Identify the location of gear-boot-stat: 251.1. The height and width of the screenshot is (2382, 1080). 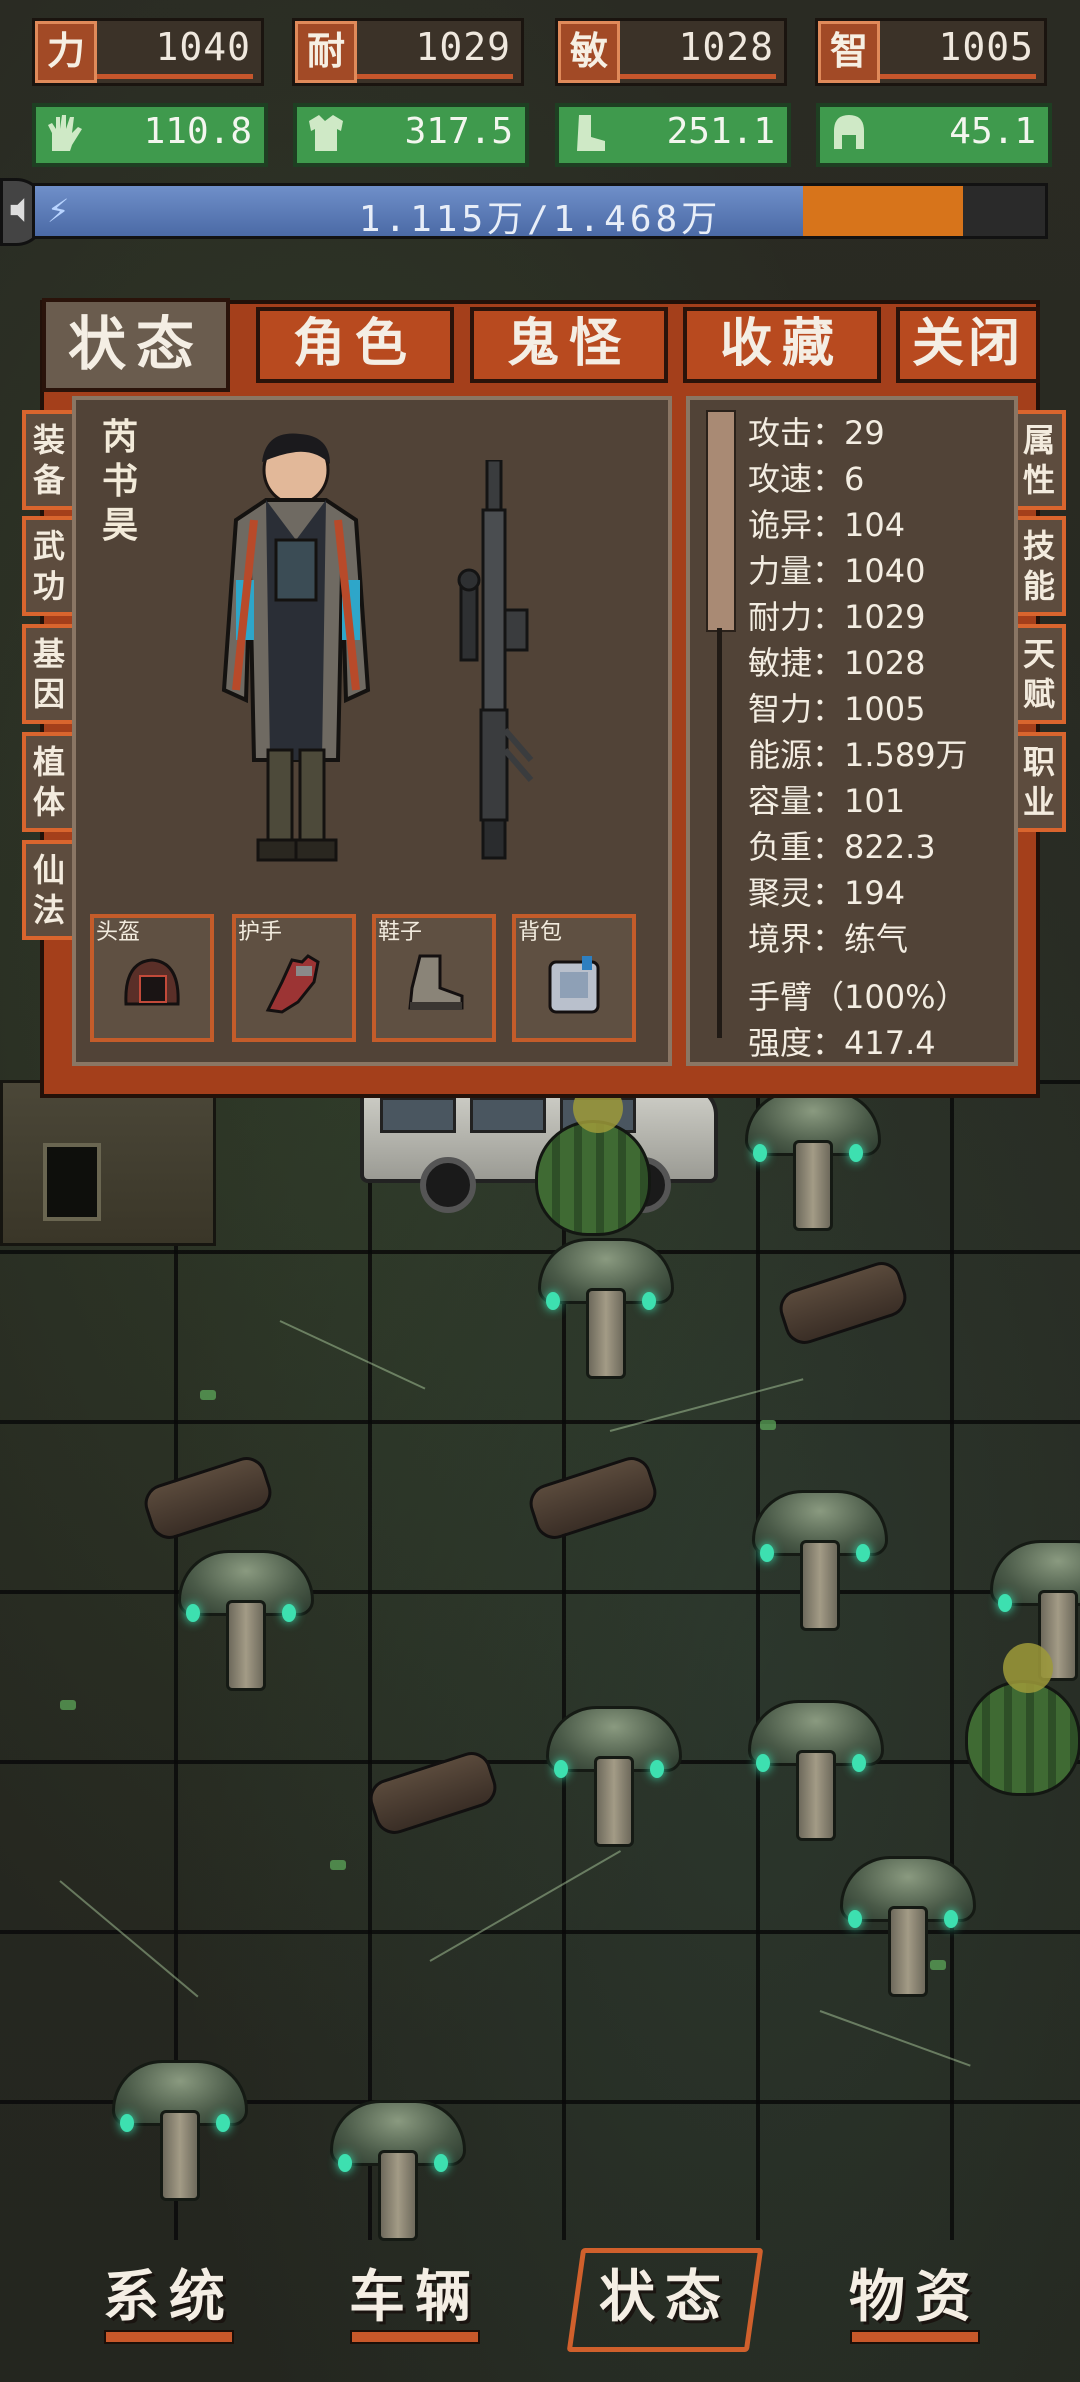
(673, 135).